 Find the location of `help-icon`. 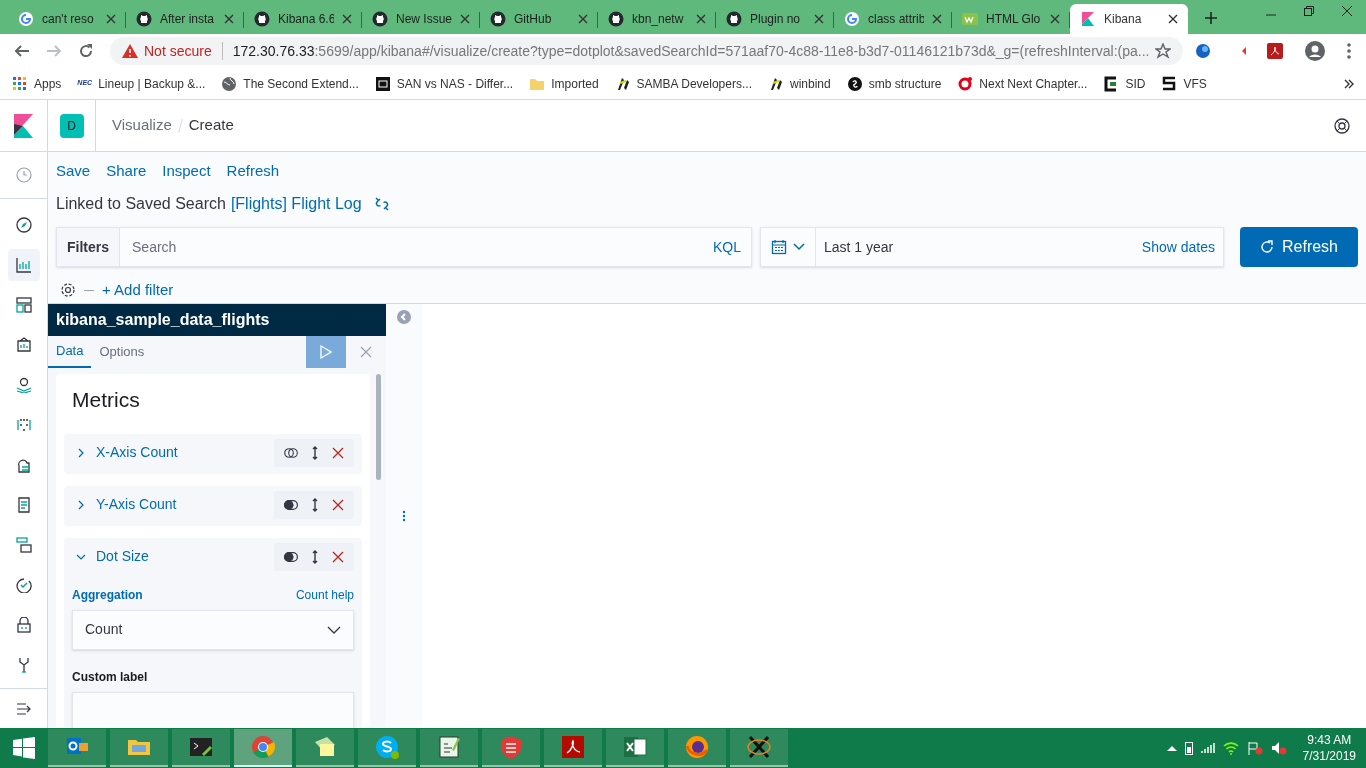

help-icon is located at coordinates (1342, 125).